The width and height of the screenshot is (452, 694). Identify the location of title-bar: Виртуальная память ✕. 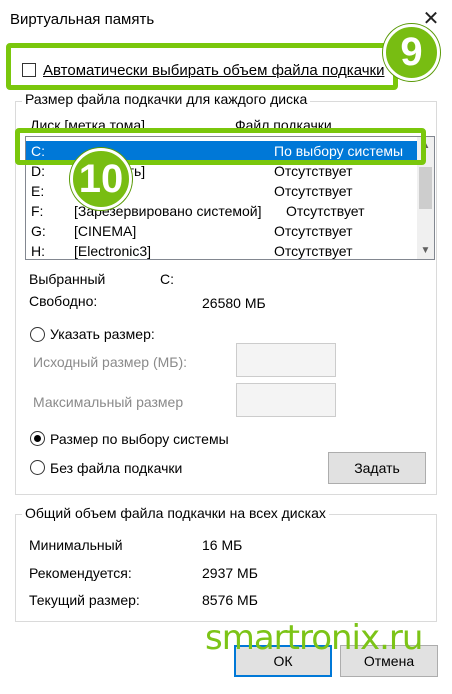
(226, 18).